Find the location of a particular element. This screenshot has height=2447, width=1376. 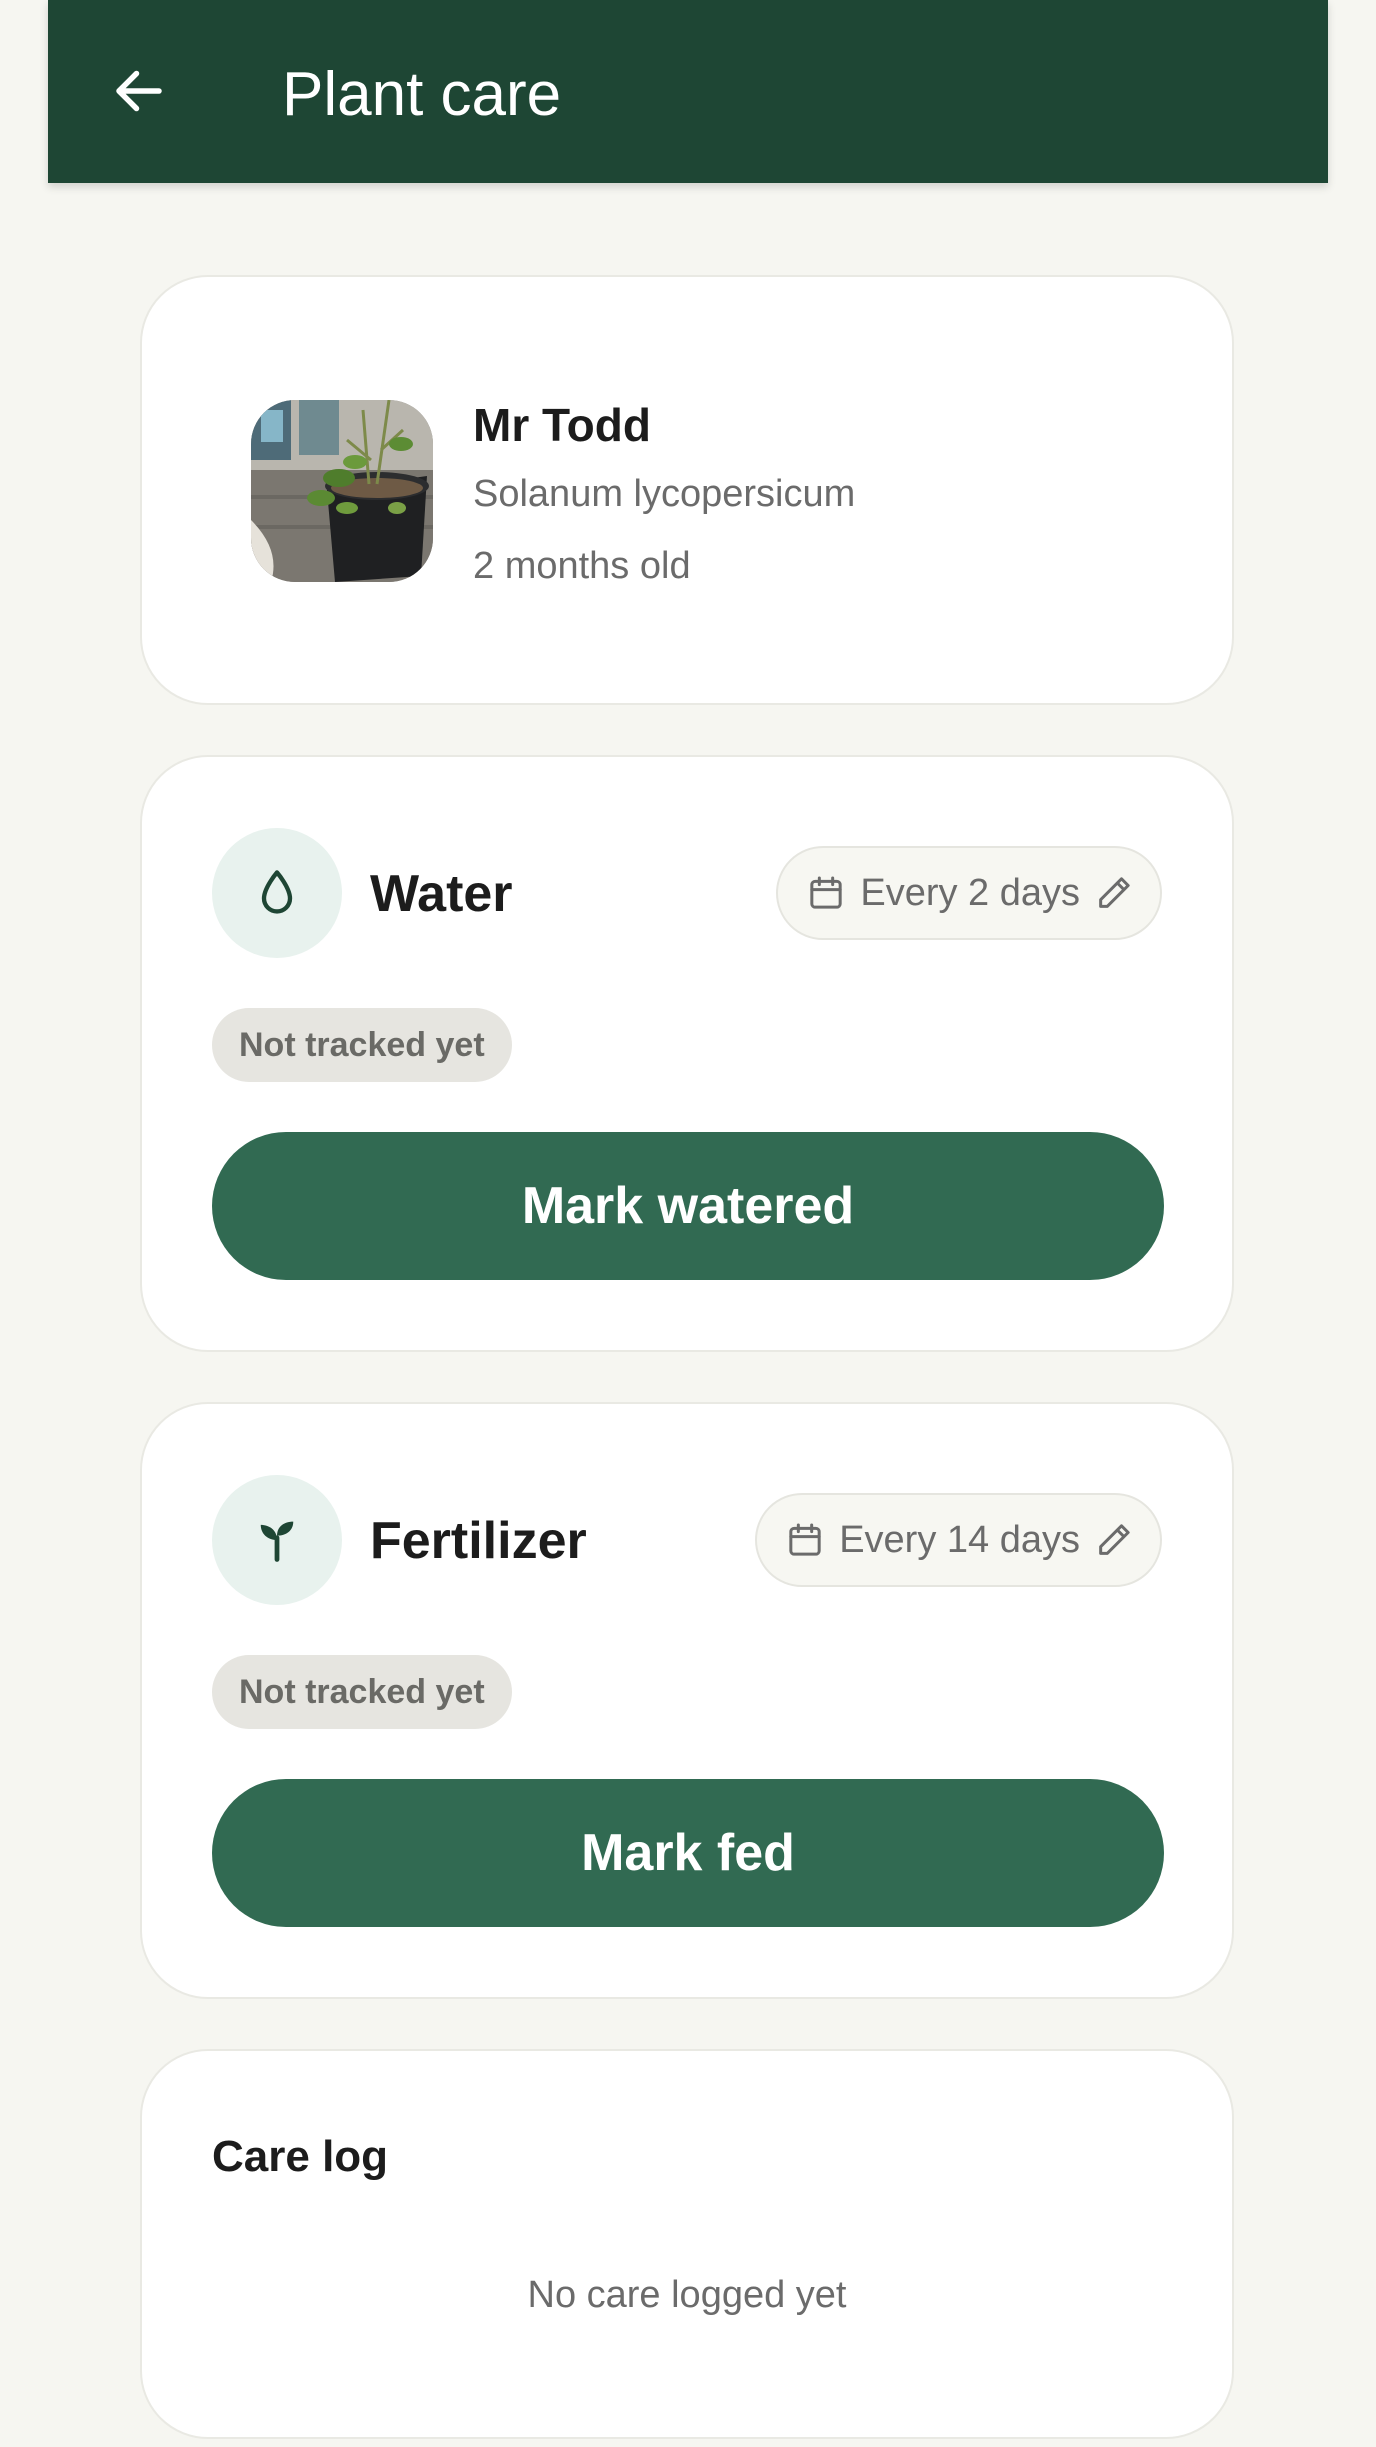

fertilizer-icon-circle is located at coordinates (277, 1540).